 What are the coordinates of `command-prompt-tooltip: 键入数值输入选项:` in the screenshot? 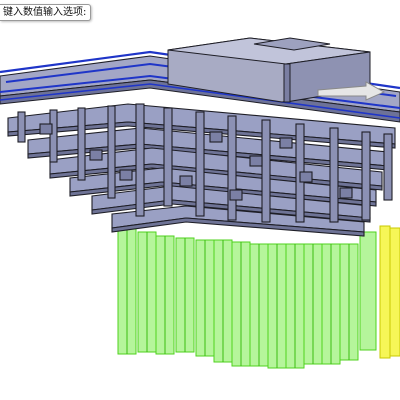 It's located at (46, 12).